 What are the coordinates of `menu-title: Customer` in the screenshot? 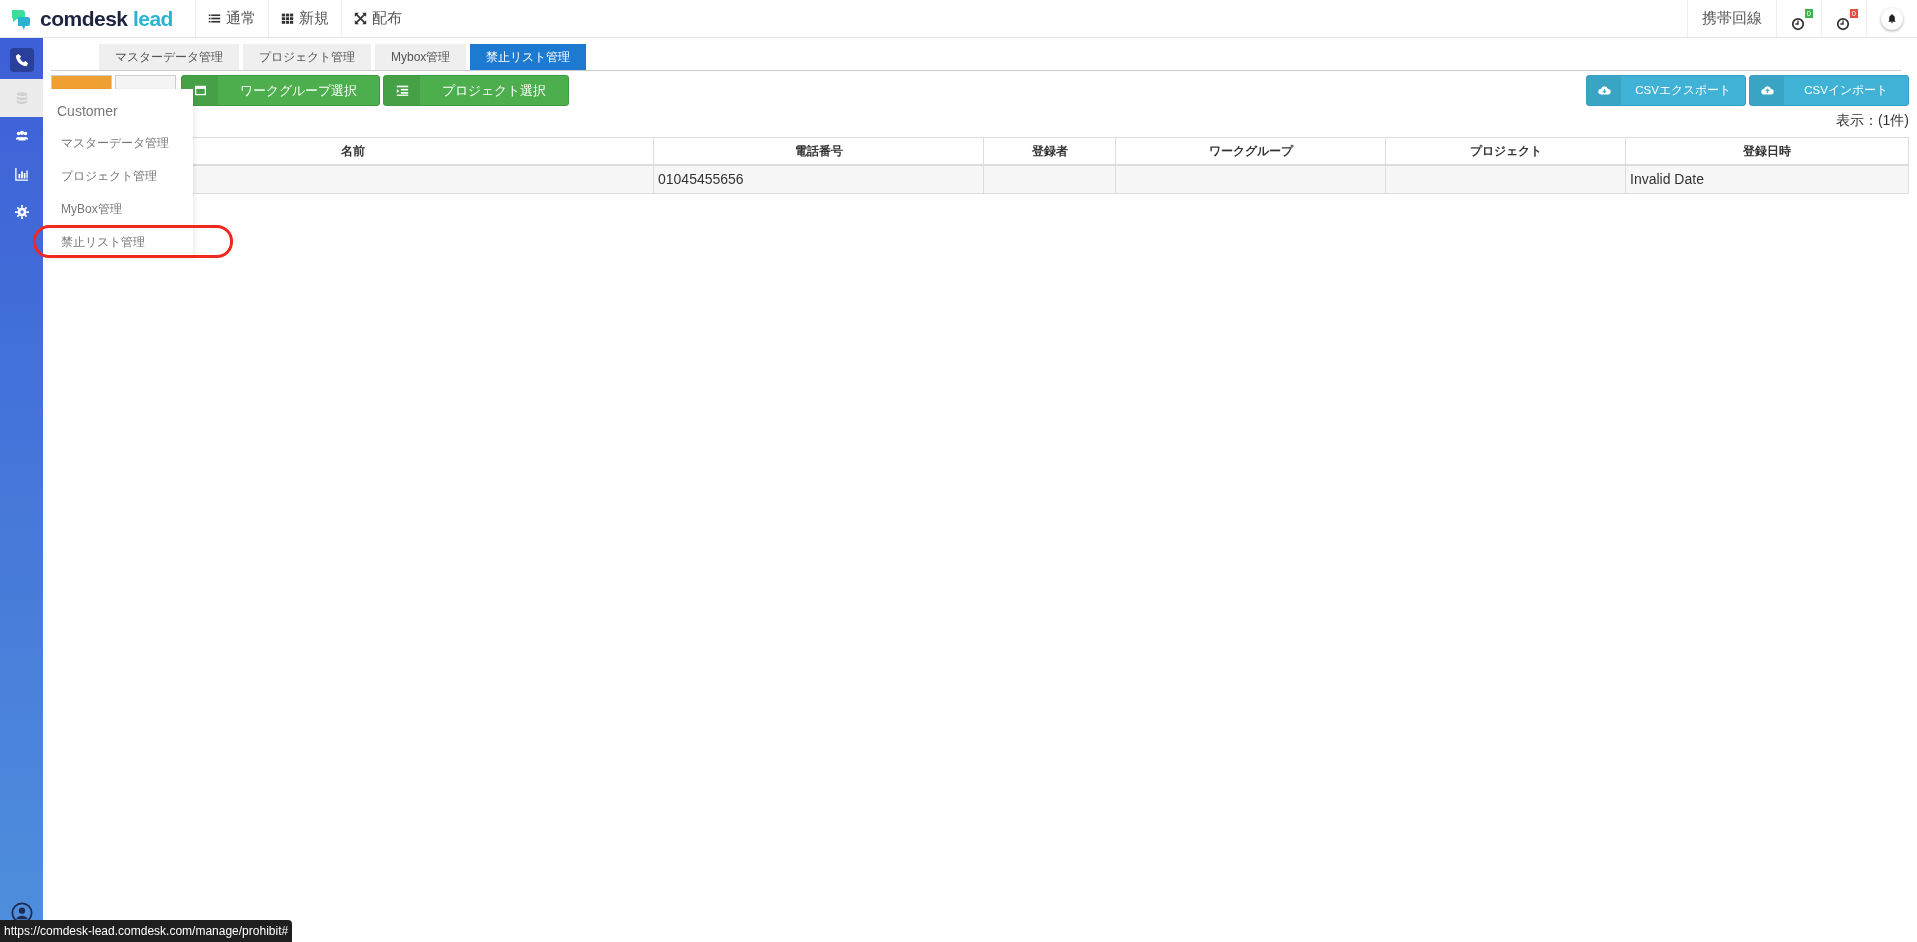 It's located at (87, 111).